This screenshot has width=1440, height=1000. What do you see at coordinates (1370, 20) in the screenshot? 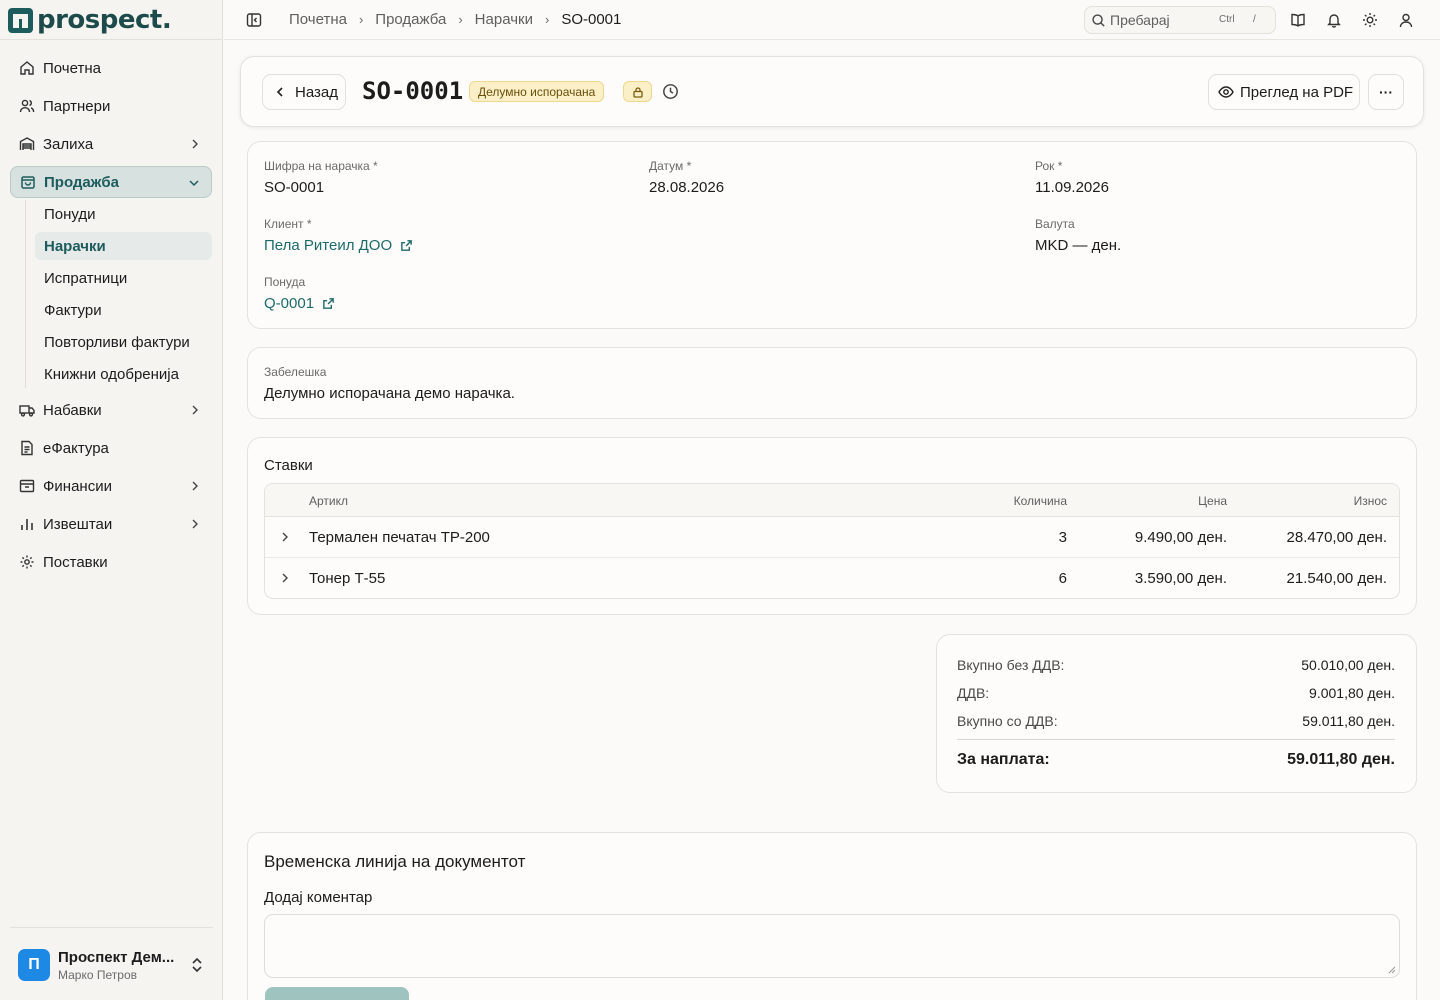
I see `theme-sun-icon` at bounding box center [1370, 20].